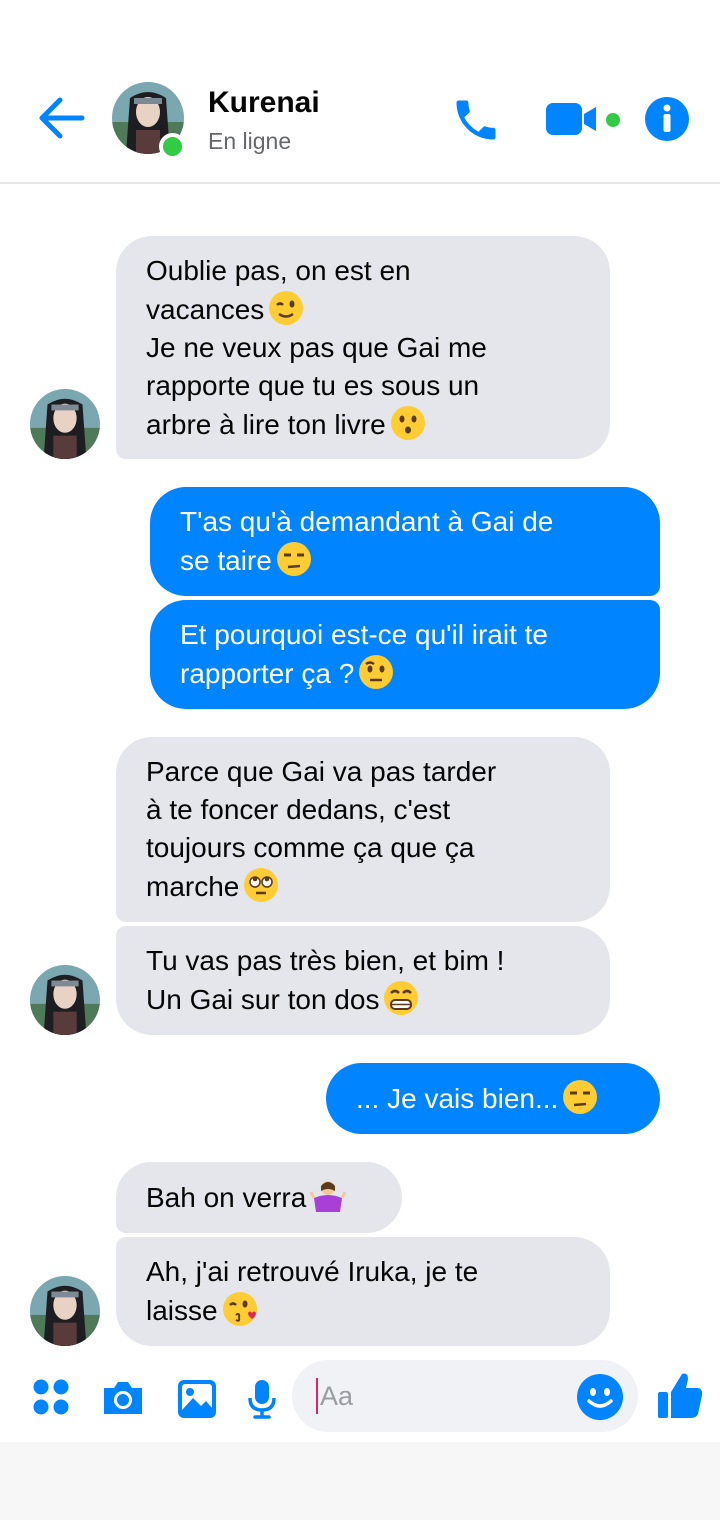  I want to click on wink-emoji-icon, so click(286, 307).